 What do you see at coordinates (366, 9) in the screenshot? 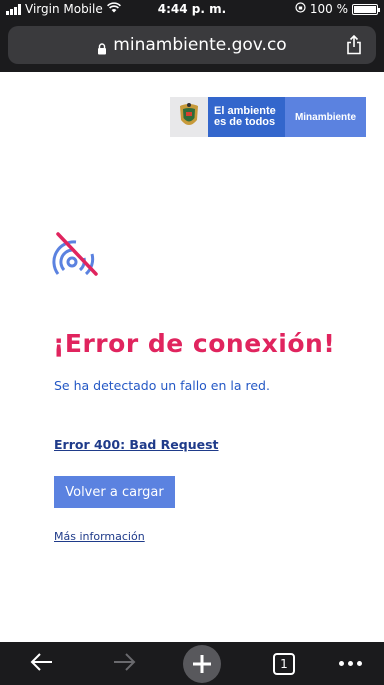
I see `battery-icon` at bounding box center [366, 9].